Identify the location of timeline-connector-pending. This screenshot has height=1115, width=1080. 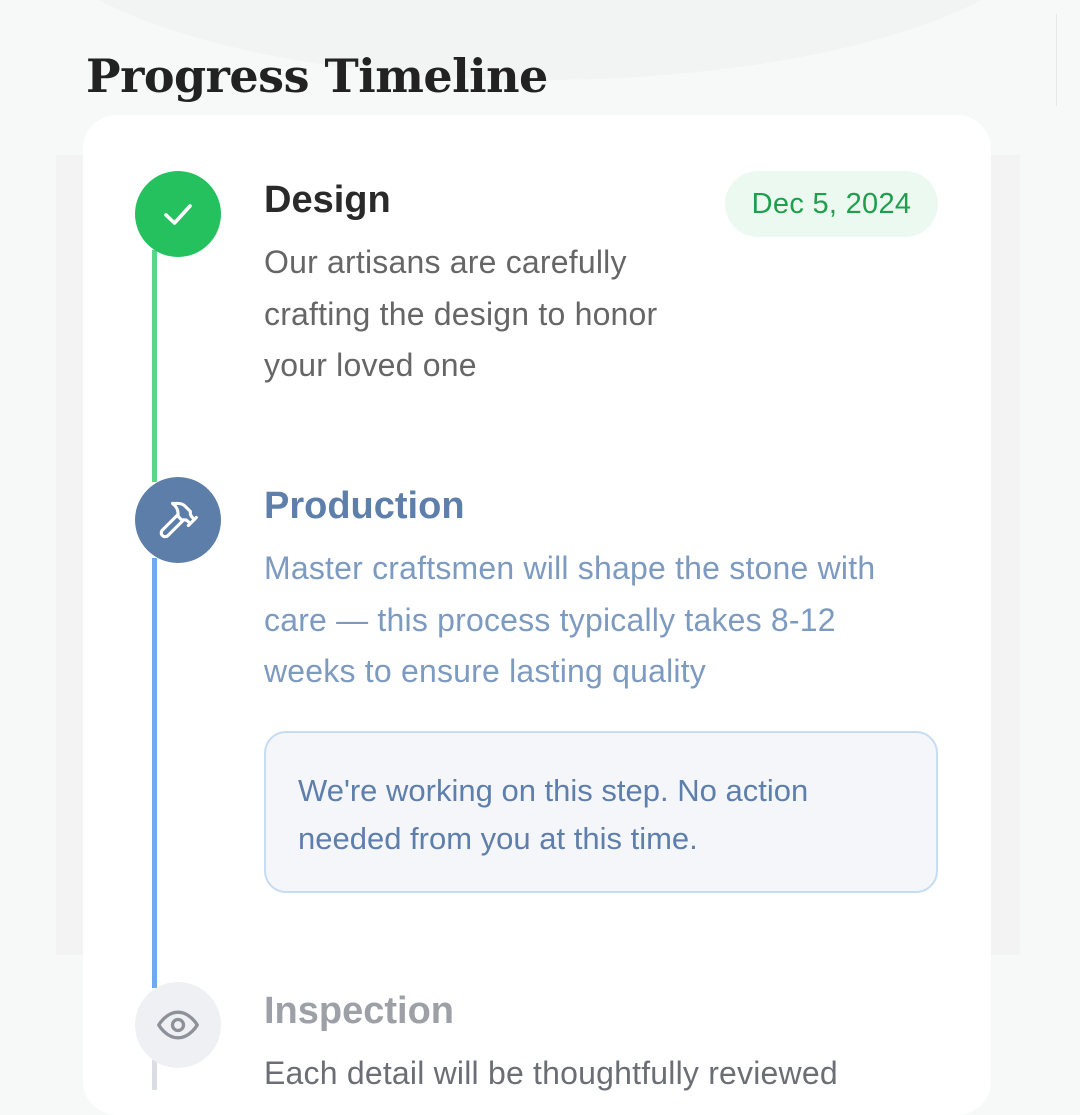
(154, 1075).